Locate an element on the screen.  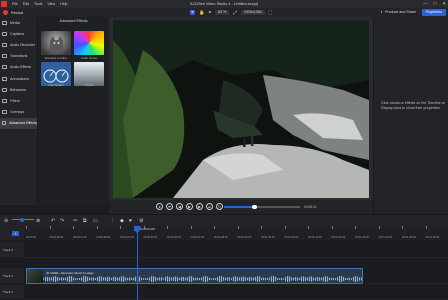
playhead-time: 00:00:04:05 is located at coordinates (147, 229).